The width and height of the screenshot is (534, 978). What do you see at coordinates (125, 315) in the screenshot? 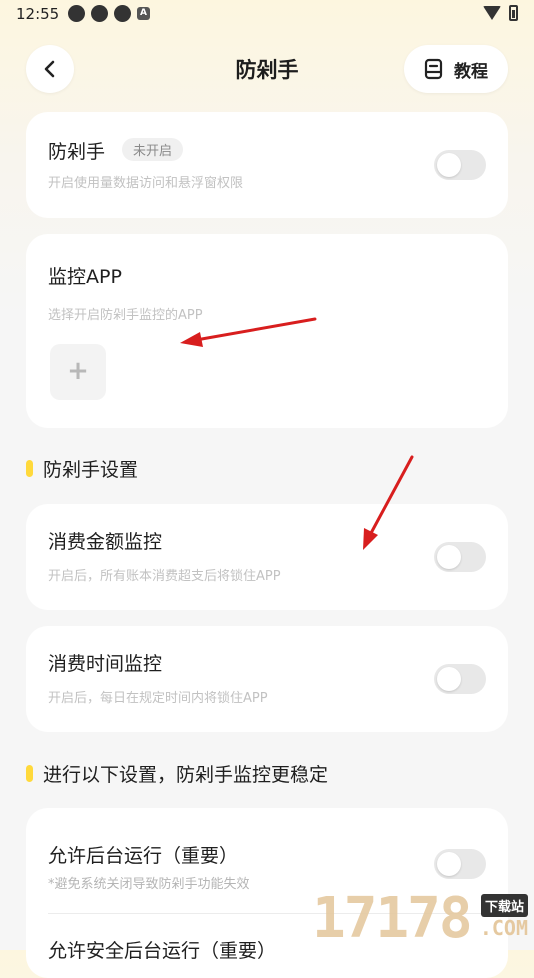
I see `monitor-app-subtitle: 选择开启防剁手监控的APP` at bounding box center [125, 315].